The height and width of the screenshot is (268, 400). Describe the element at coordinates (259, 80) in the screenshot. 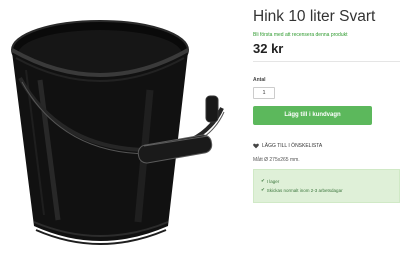

I see `quantity-label: Antal` at that location.